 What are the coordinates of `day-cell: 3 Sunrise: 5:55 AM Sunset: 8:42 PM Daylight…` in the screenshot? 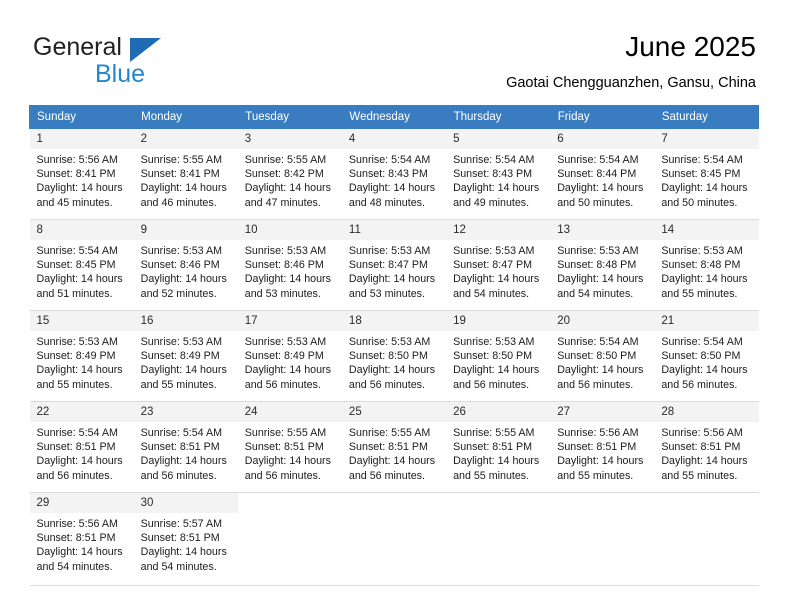 It's located at (289, 174).